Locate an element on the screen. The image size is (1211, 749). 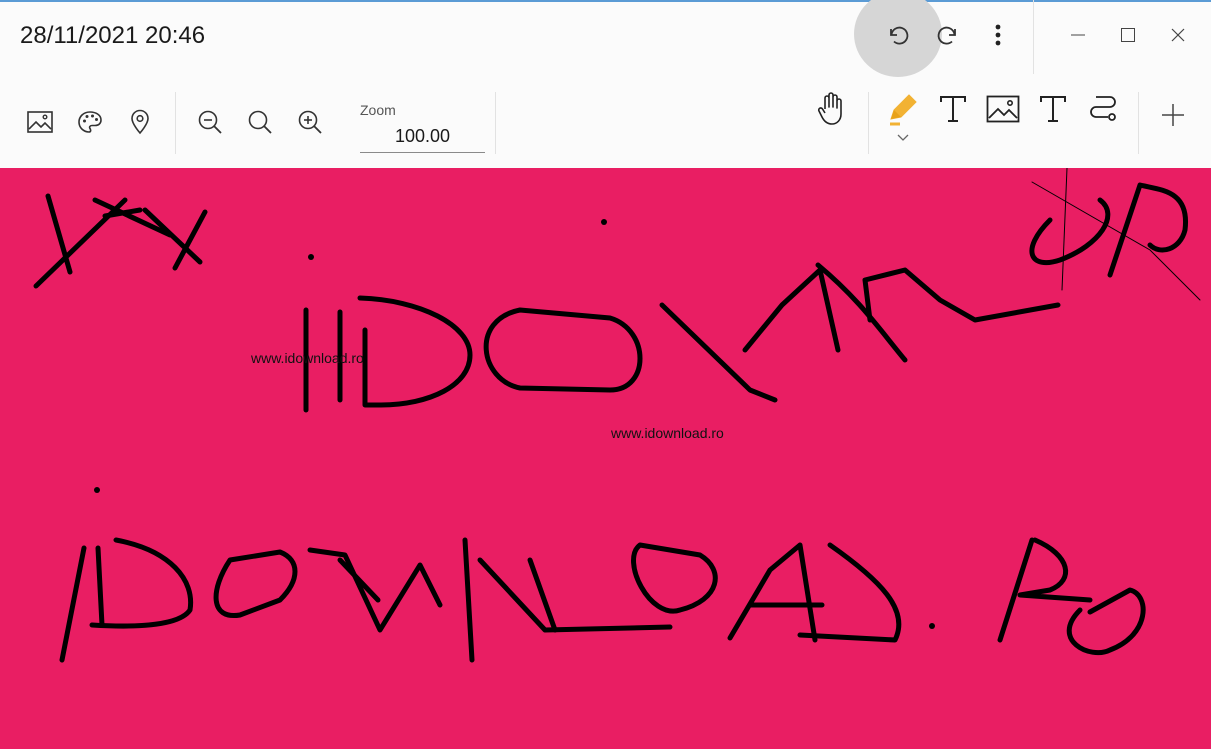
close-button is located at coordinates (1178, 35).